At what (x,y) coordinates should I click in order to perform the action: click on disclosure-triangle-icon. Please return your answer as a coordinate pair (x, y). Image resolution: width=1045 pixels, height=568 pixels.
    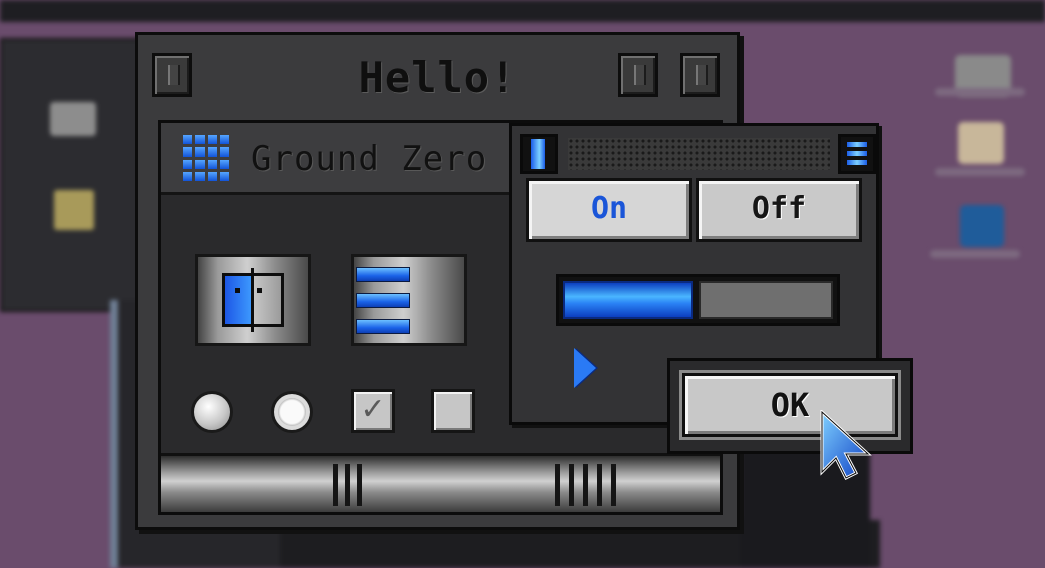
    Looking at the image, I should click on (585, 368).